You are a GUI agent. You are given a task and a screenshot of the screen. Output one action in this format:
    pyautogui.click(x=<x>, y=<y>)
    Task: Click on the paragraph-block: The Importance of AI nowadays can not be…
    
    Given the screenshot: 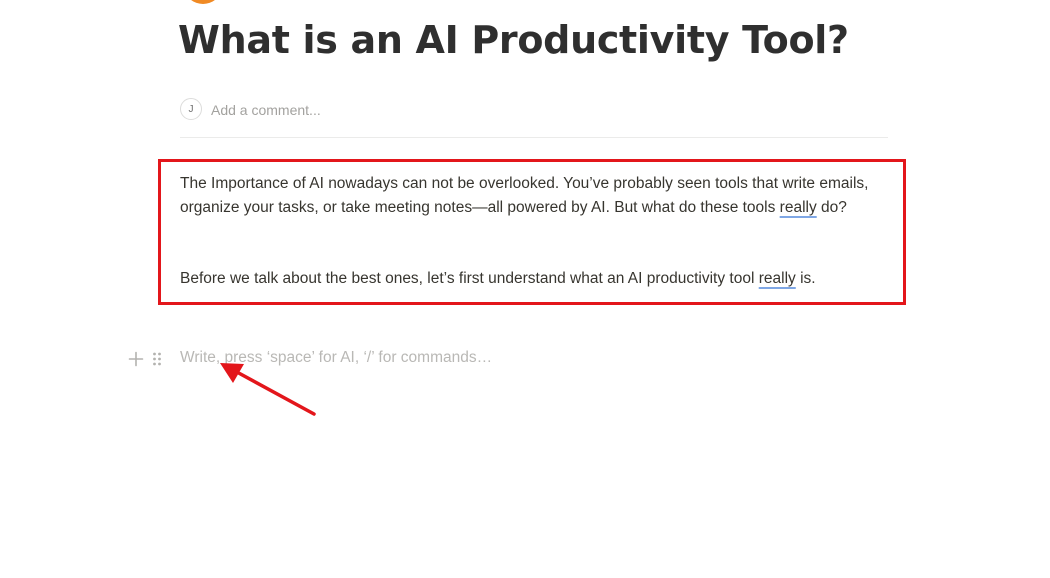 What is the action you would take?
    pyautogui.click(x=536, y=196)
    